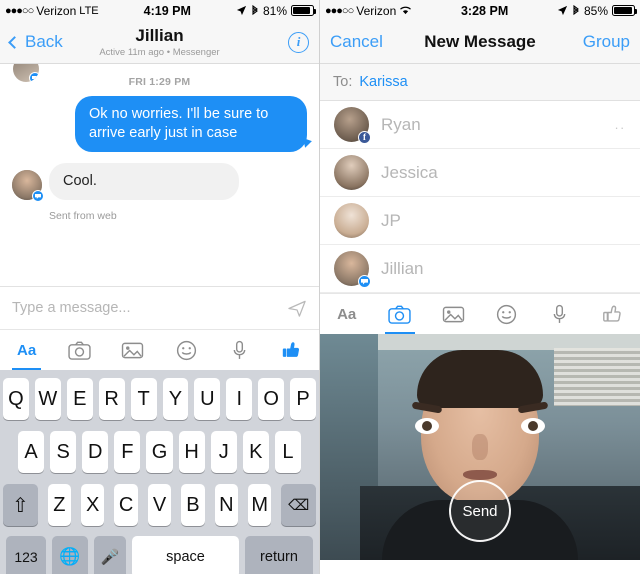  What do you see at coordinates (143, 399) in the screenshot?
I see `key-t: T` at bounding box center [143, 399].